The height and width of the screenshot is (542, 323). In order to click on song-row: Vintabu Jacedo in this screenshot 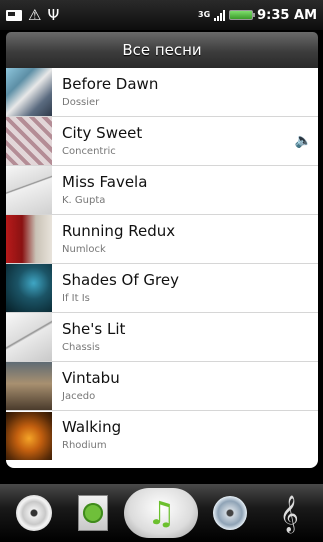, I will do `click(162, 386)`.